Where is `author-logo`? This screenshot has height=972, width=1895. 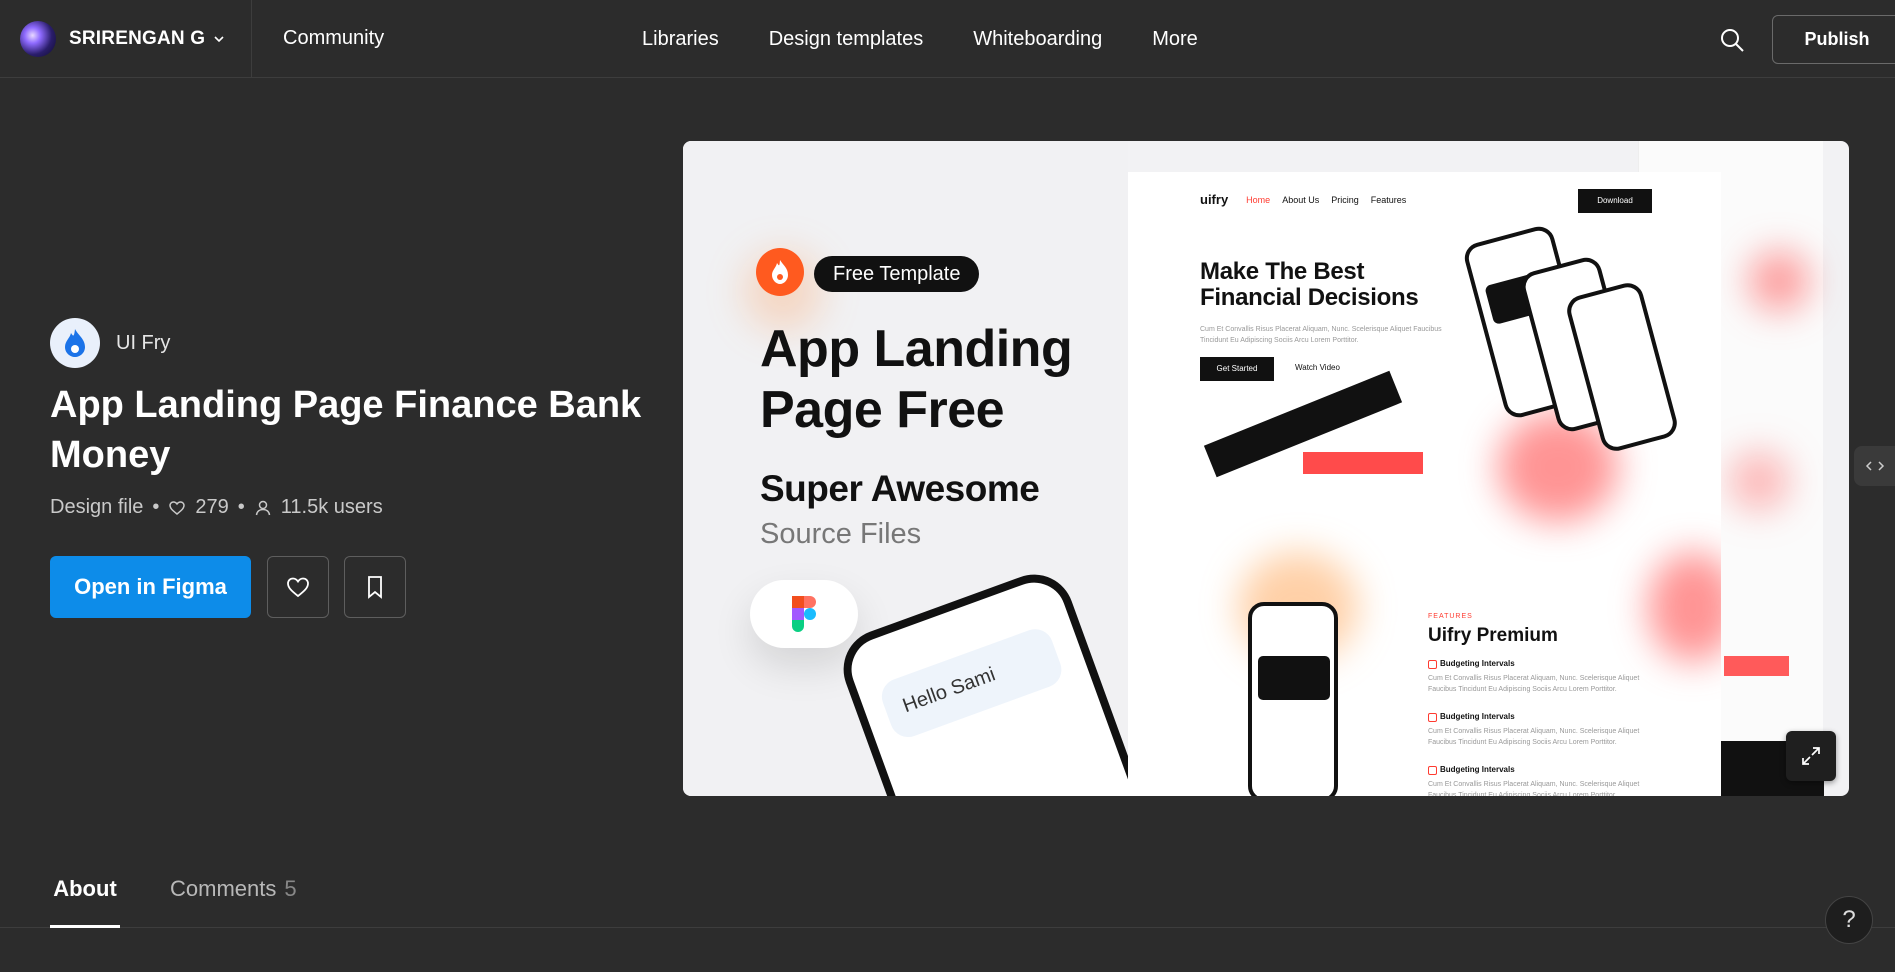 author-logo is located at coordinates (75, 343).